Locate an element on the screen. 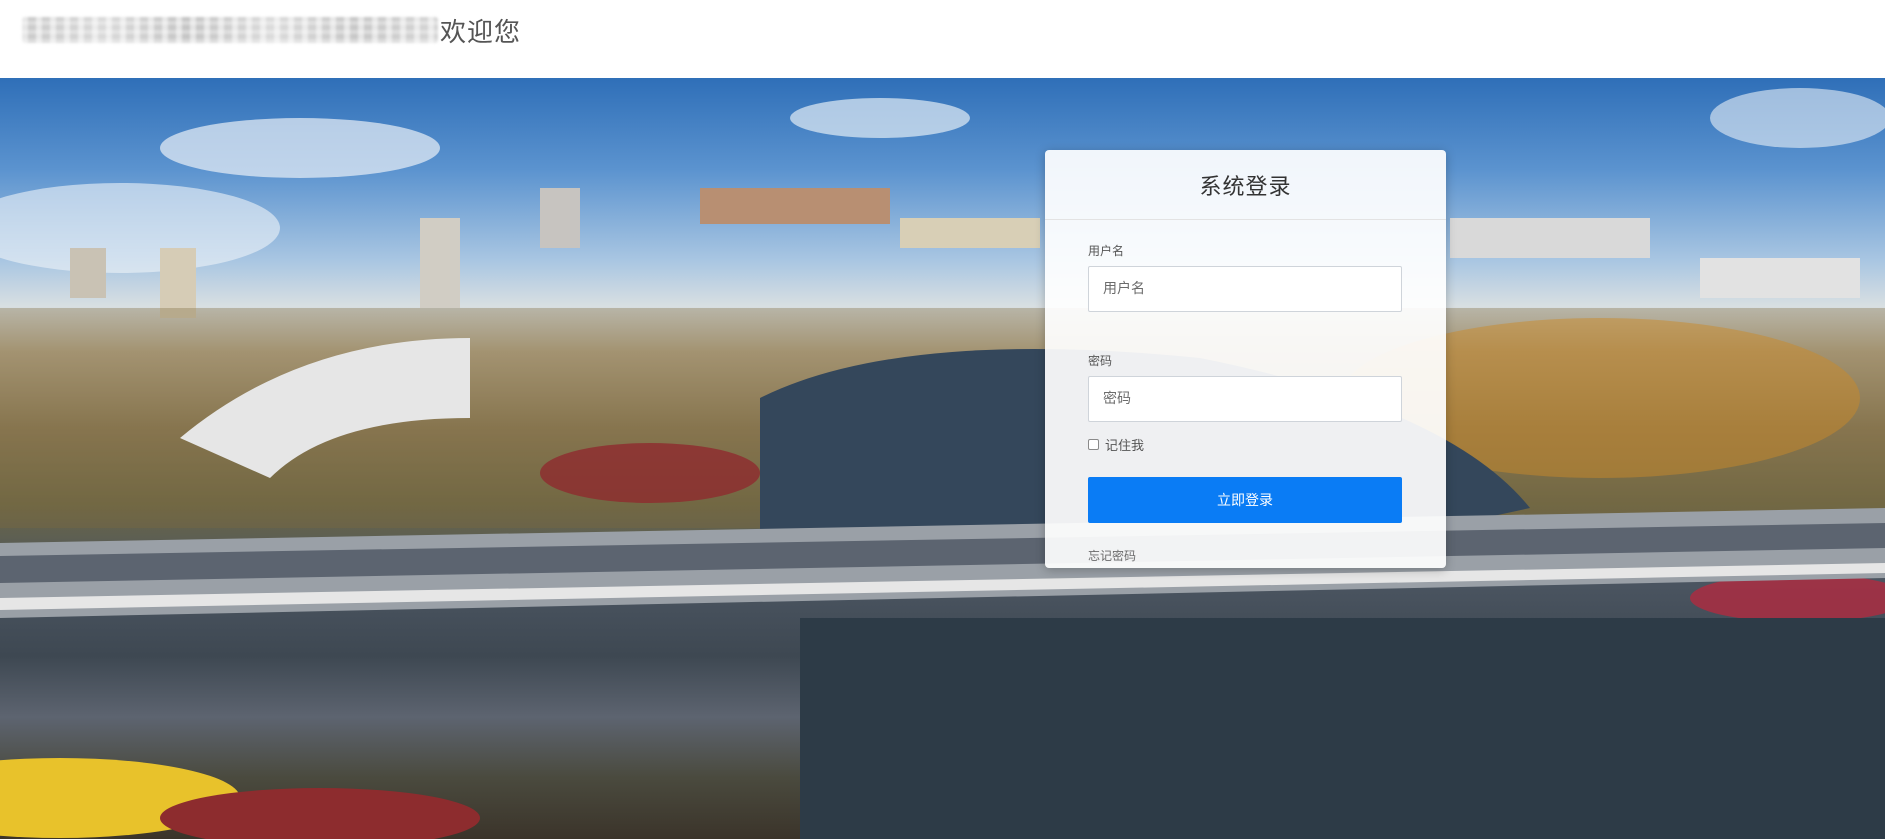 The image size is (1885, 839). password-field-group: 密码 is located at coordinates (1245, 388).